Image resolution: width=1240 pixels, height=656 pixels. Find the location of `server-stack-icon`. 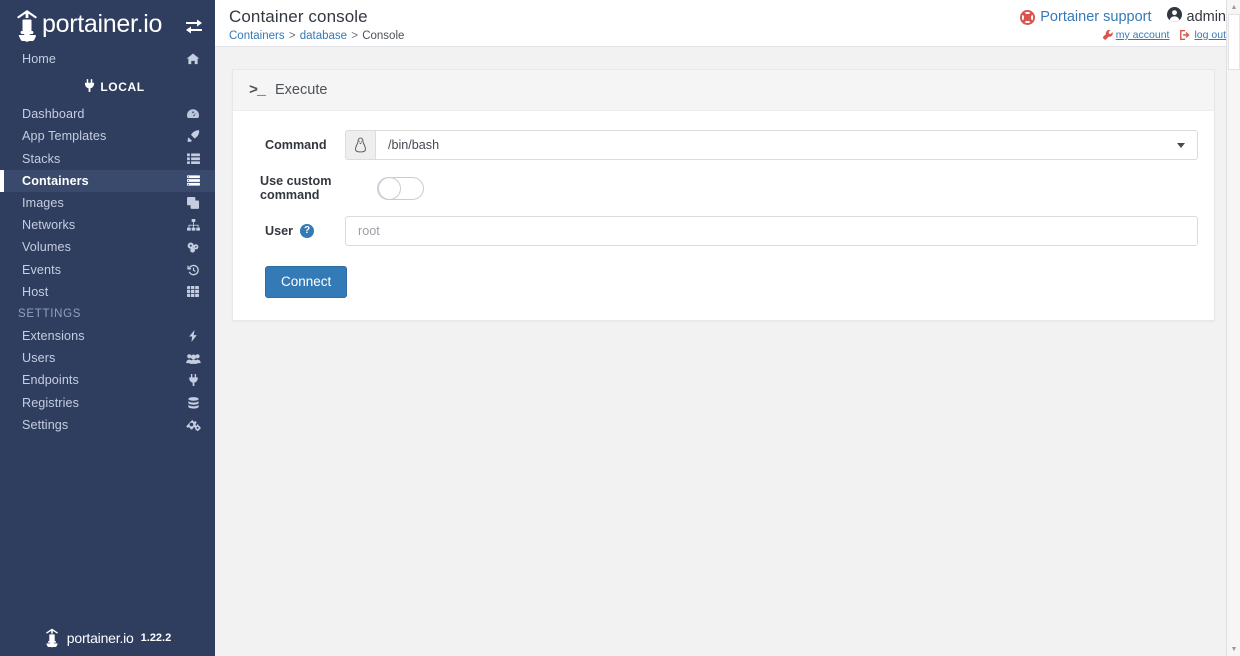

server-stack-icon is located at coordinates (193, 181).